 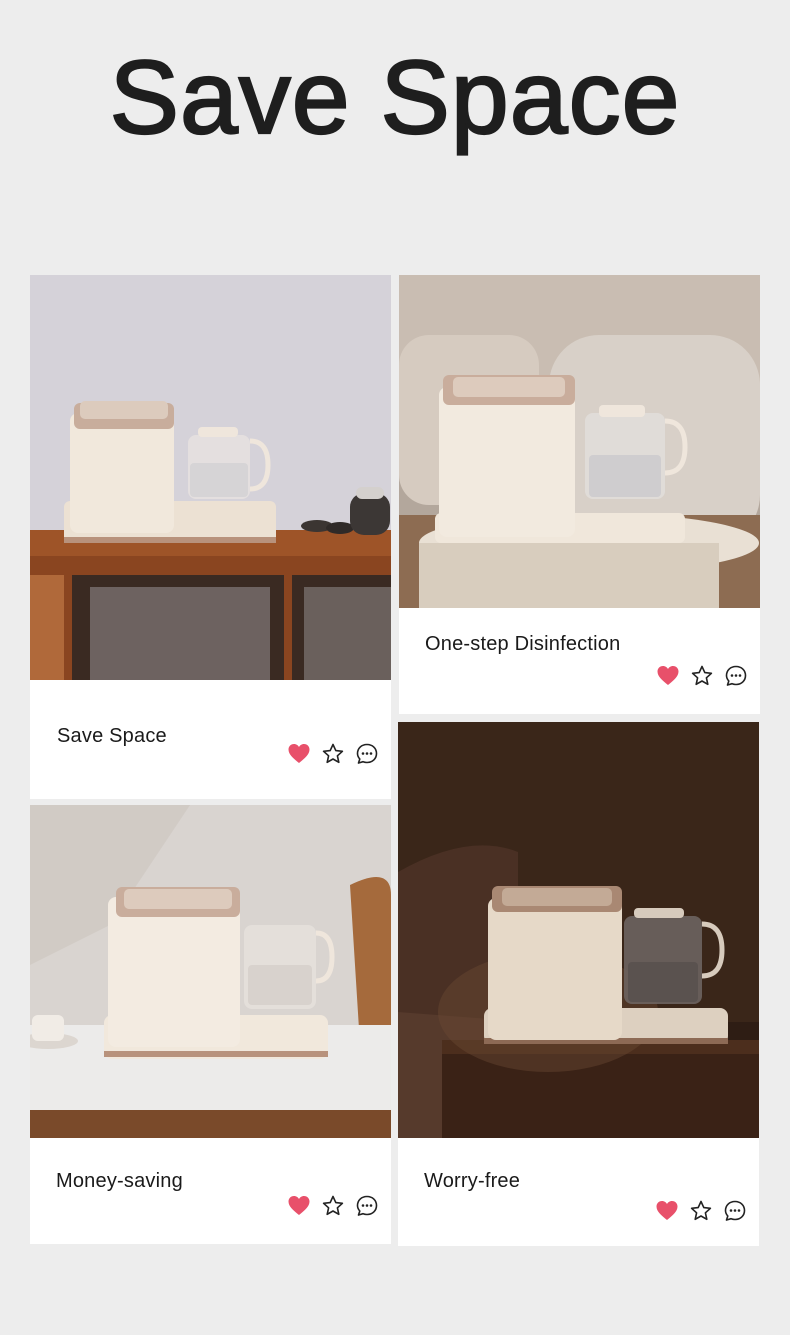 What do you see at coordinates (523, 644) in the screenshot?
I see `card-caption: One-step Disinfection` at bounding box center [523, 644].